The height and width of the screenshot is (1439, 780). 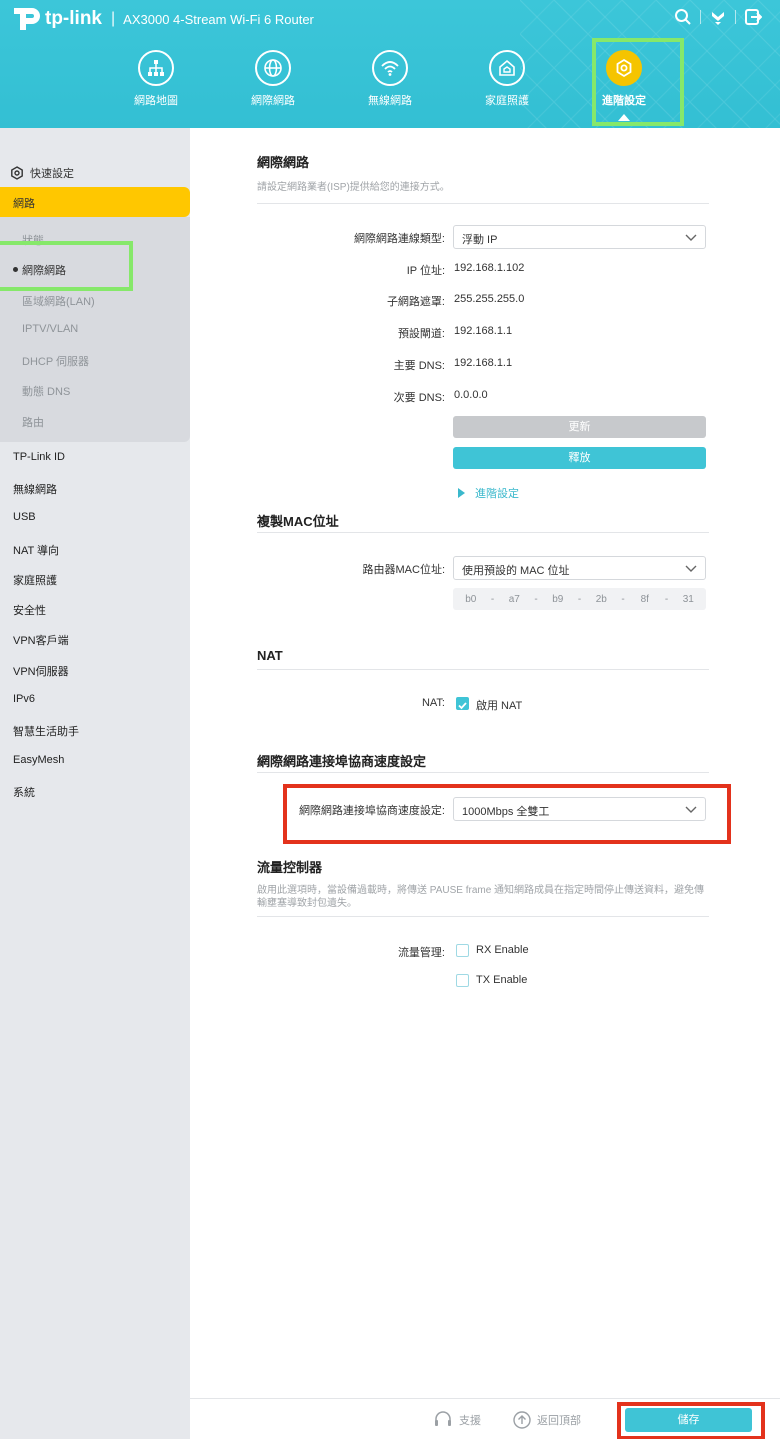 What do you see at coordinates (55, 361) in the screenshot?
I see `sidebar-sub-dhcp: DHCP 伺服器` at bounding box center [55, 361].